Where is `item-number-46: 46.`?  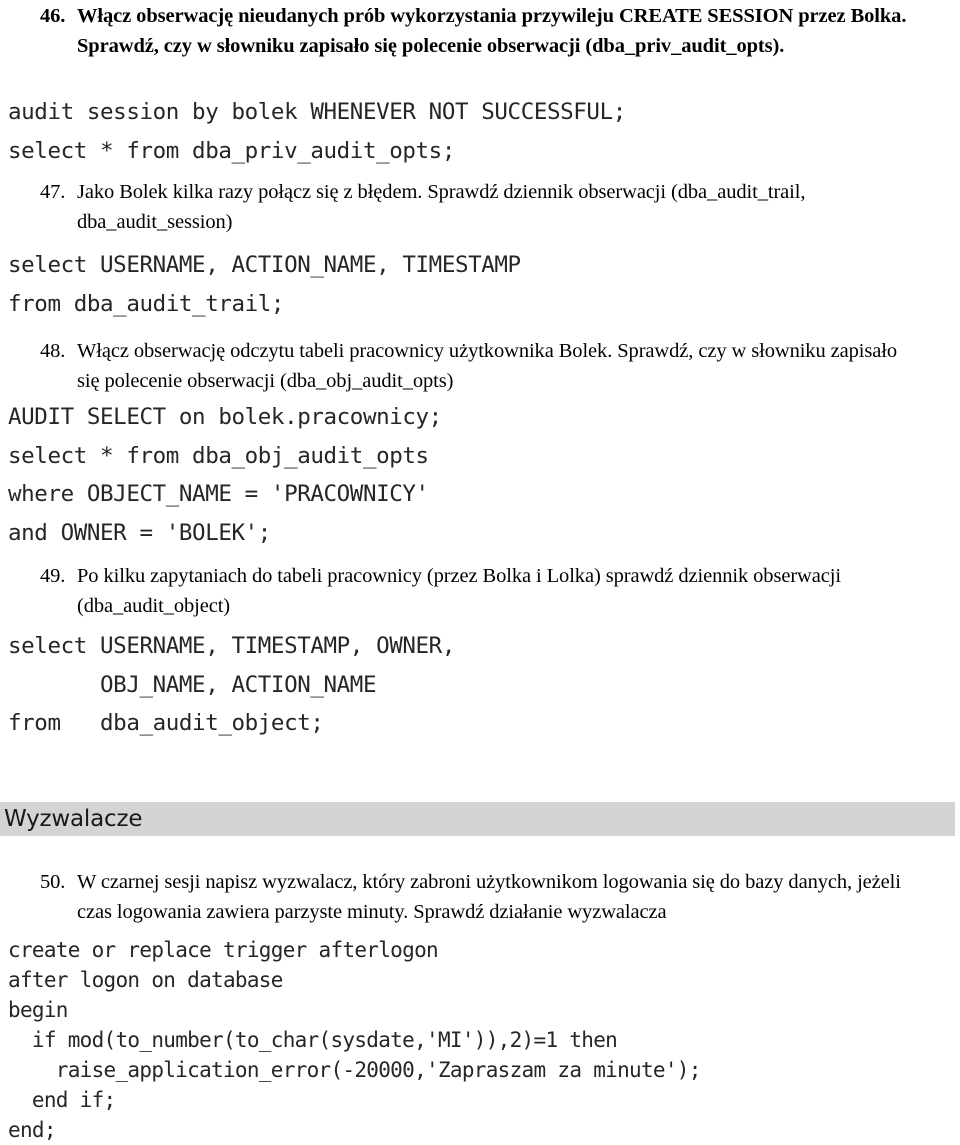 item-number-46: 46. is located at coordinates (53, 16).